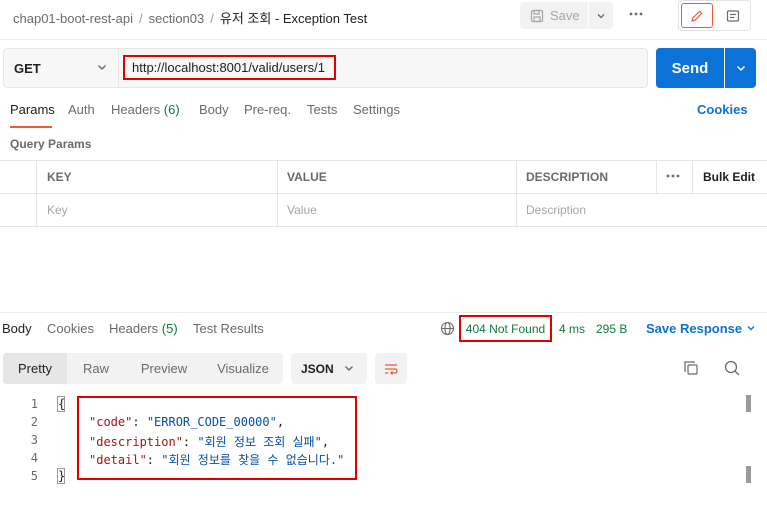 This screenshot has width=767, height=524. I want to click on response-tab-headers: Headers (5), so click(143, 328).